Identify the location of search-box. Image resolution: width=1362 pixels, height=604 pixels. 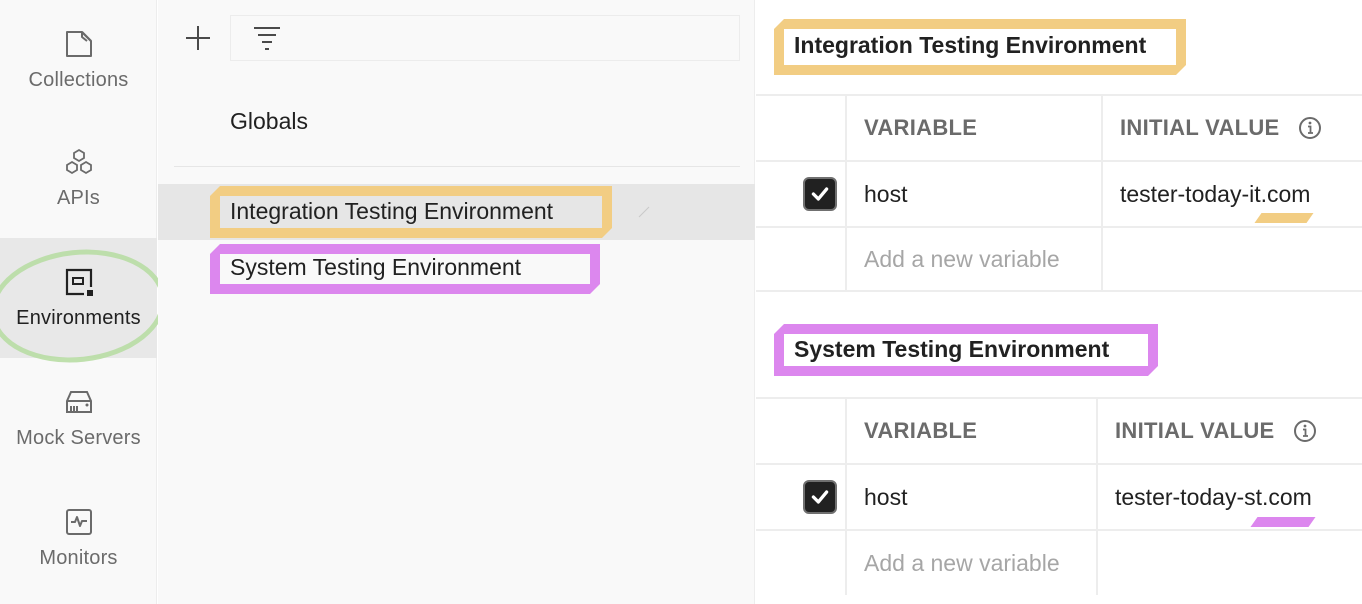
(485, 38).